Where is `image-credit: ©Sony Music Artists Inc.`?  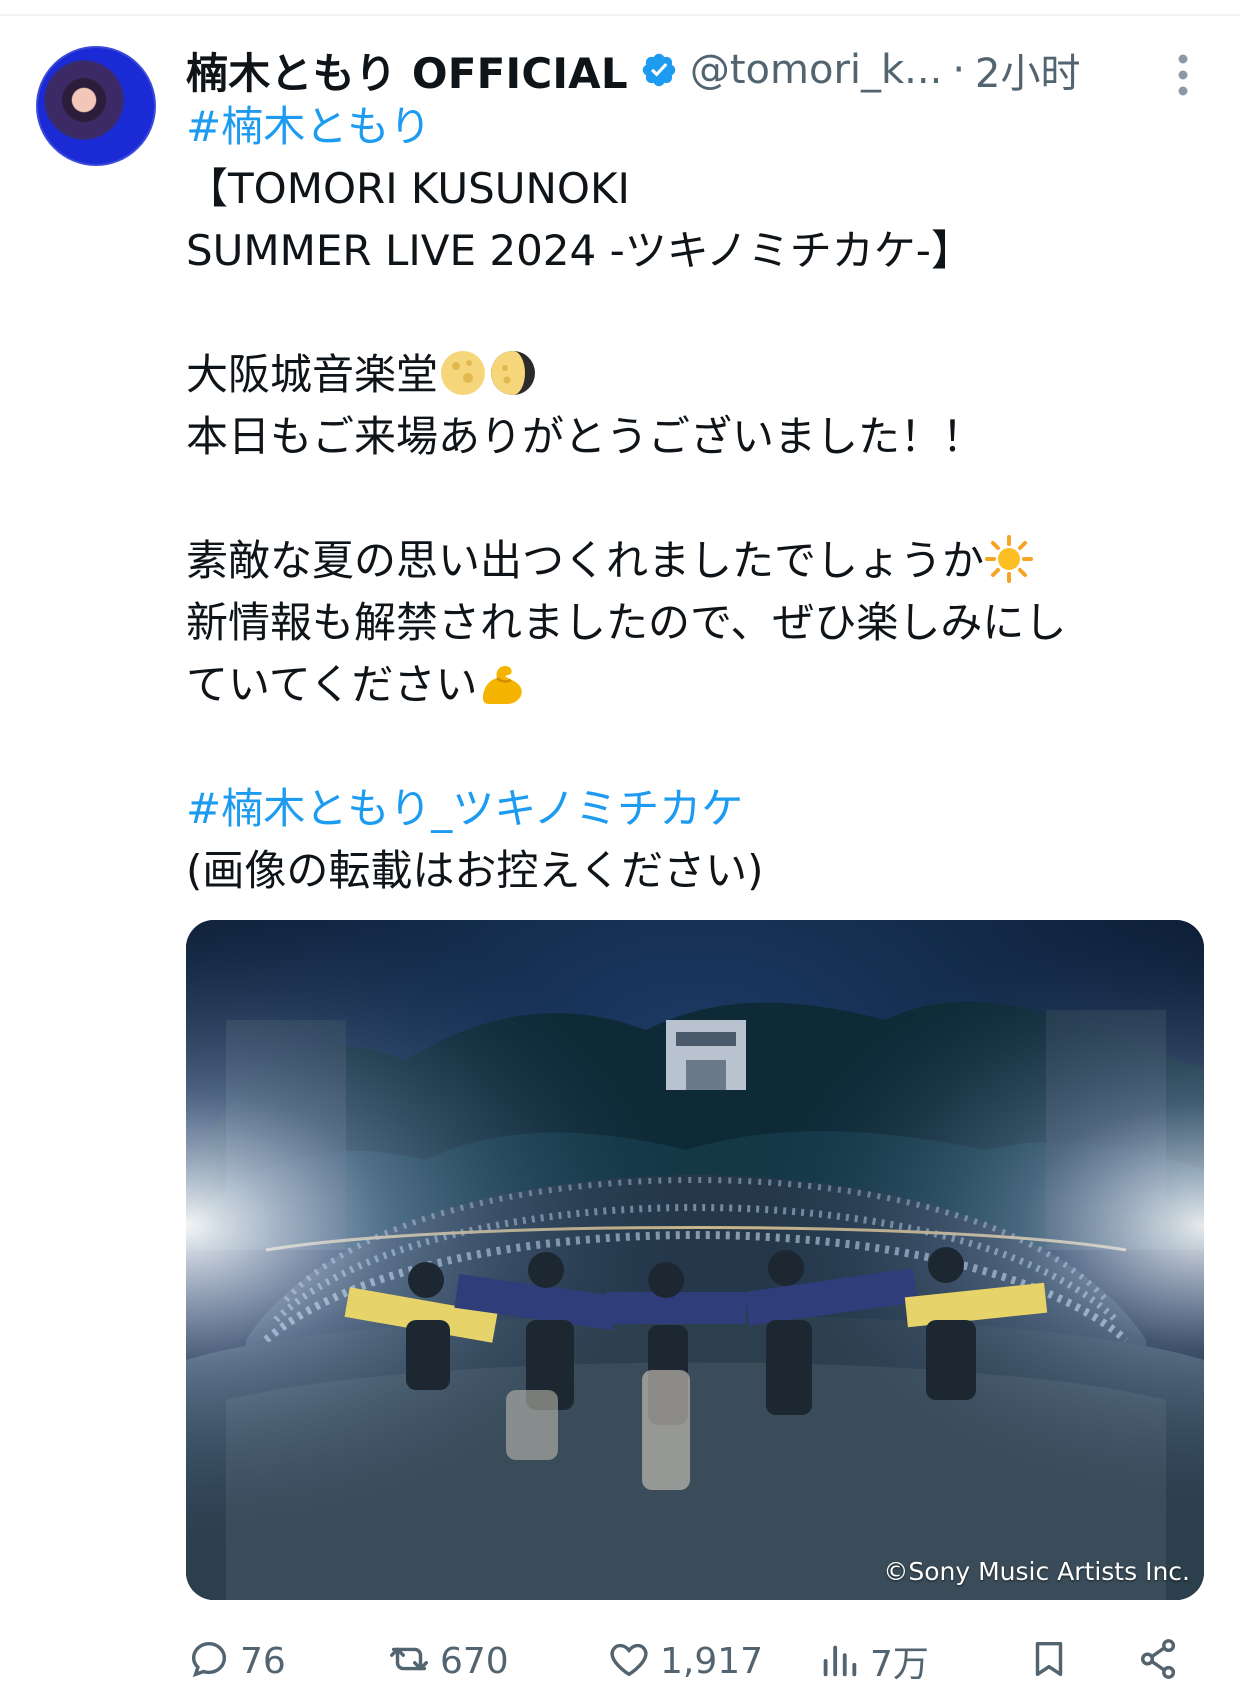
image-credit: ©Sony Music Artists Inc. is located at coordinates (1036, 1571).